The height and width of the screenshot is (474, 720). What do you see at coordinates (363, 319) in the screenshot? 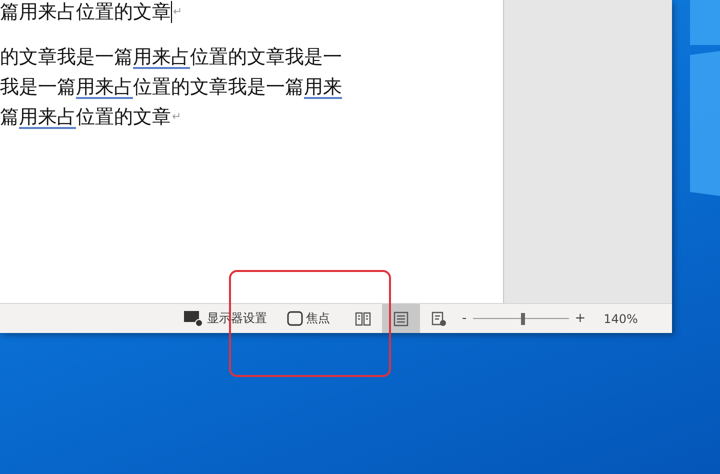
I see `book-icon` at bounding box center [363, 319].